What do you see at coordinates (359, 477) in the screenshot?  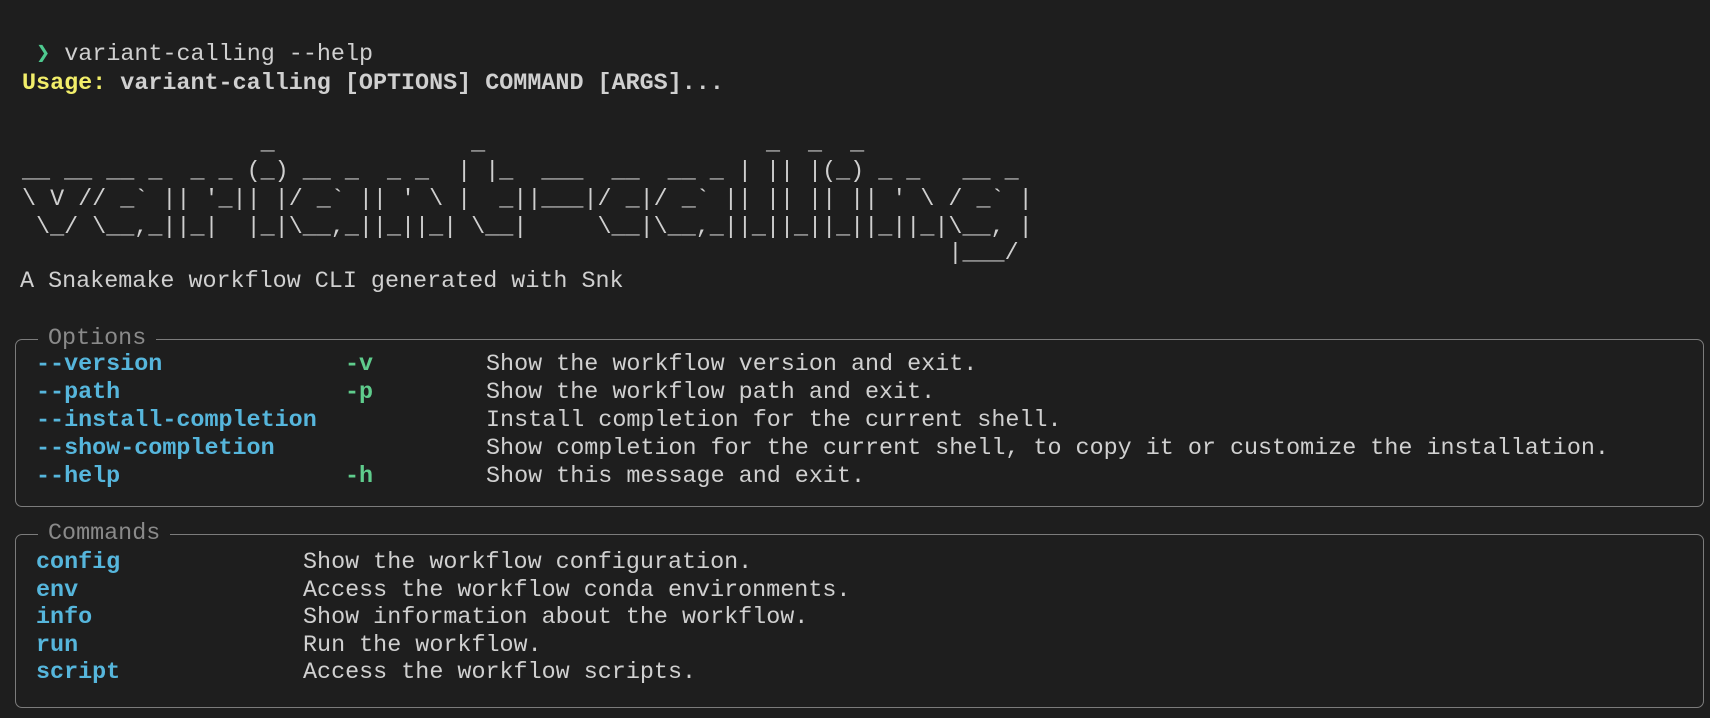 I see `option-short: -h` at bounding box center [359, 477].